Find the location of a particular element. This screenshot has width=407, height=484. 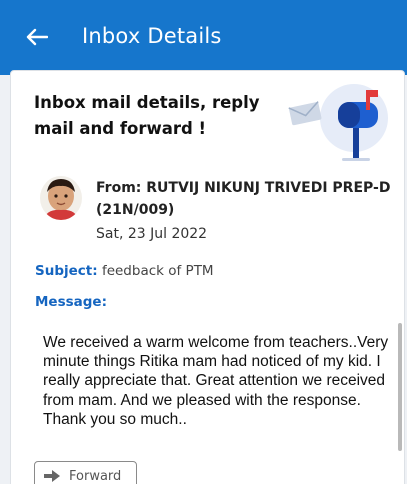

forward-label: Forward is located at coordinates (95, 476).